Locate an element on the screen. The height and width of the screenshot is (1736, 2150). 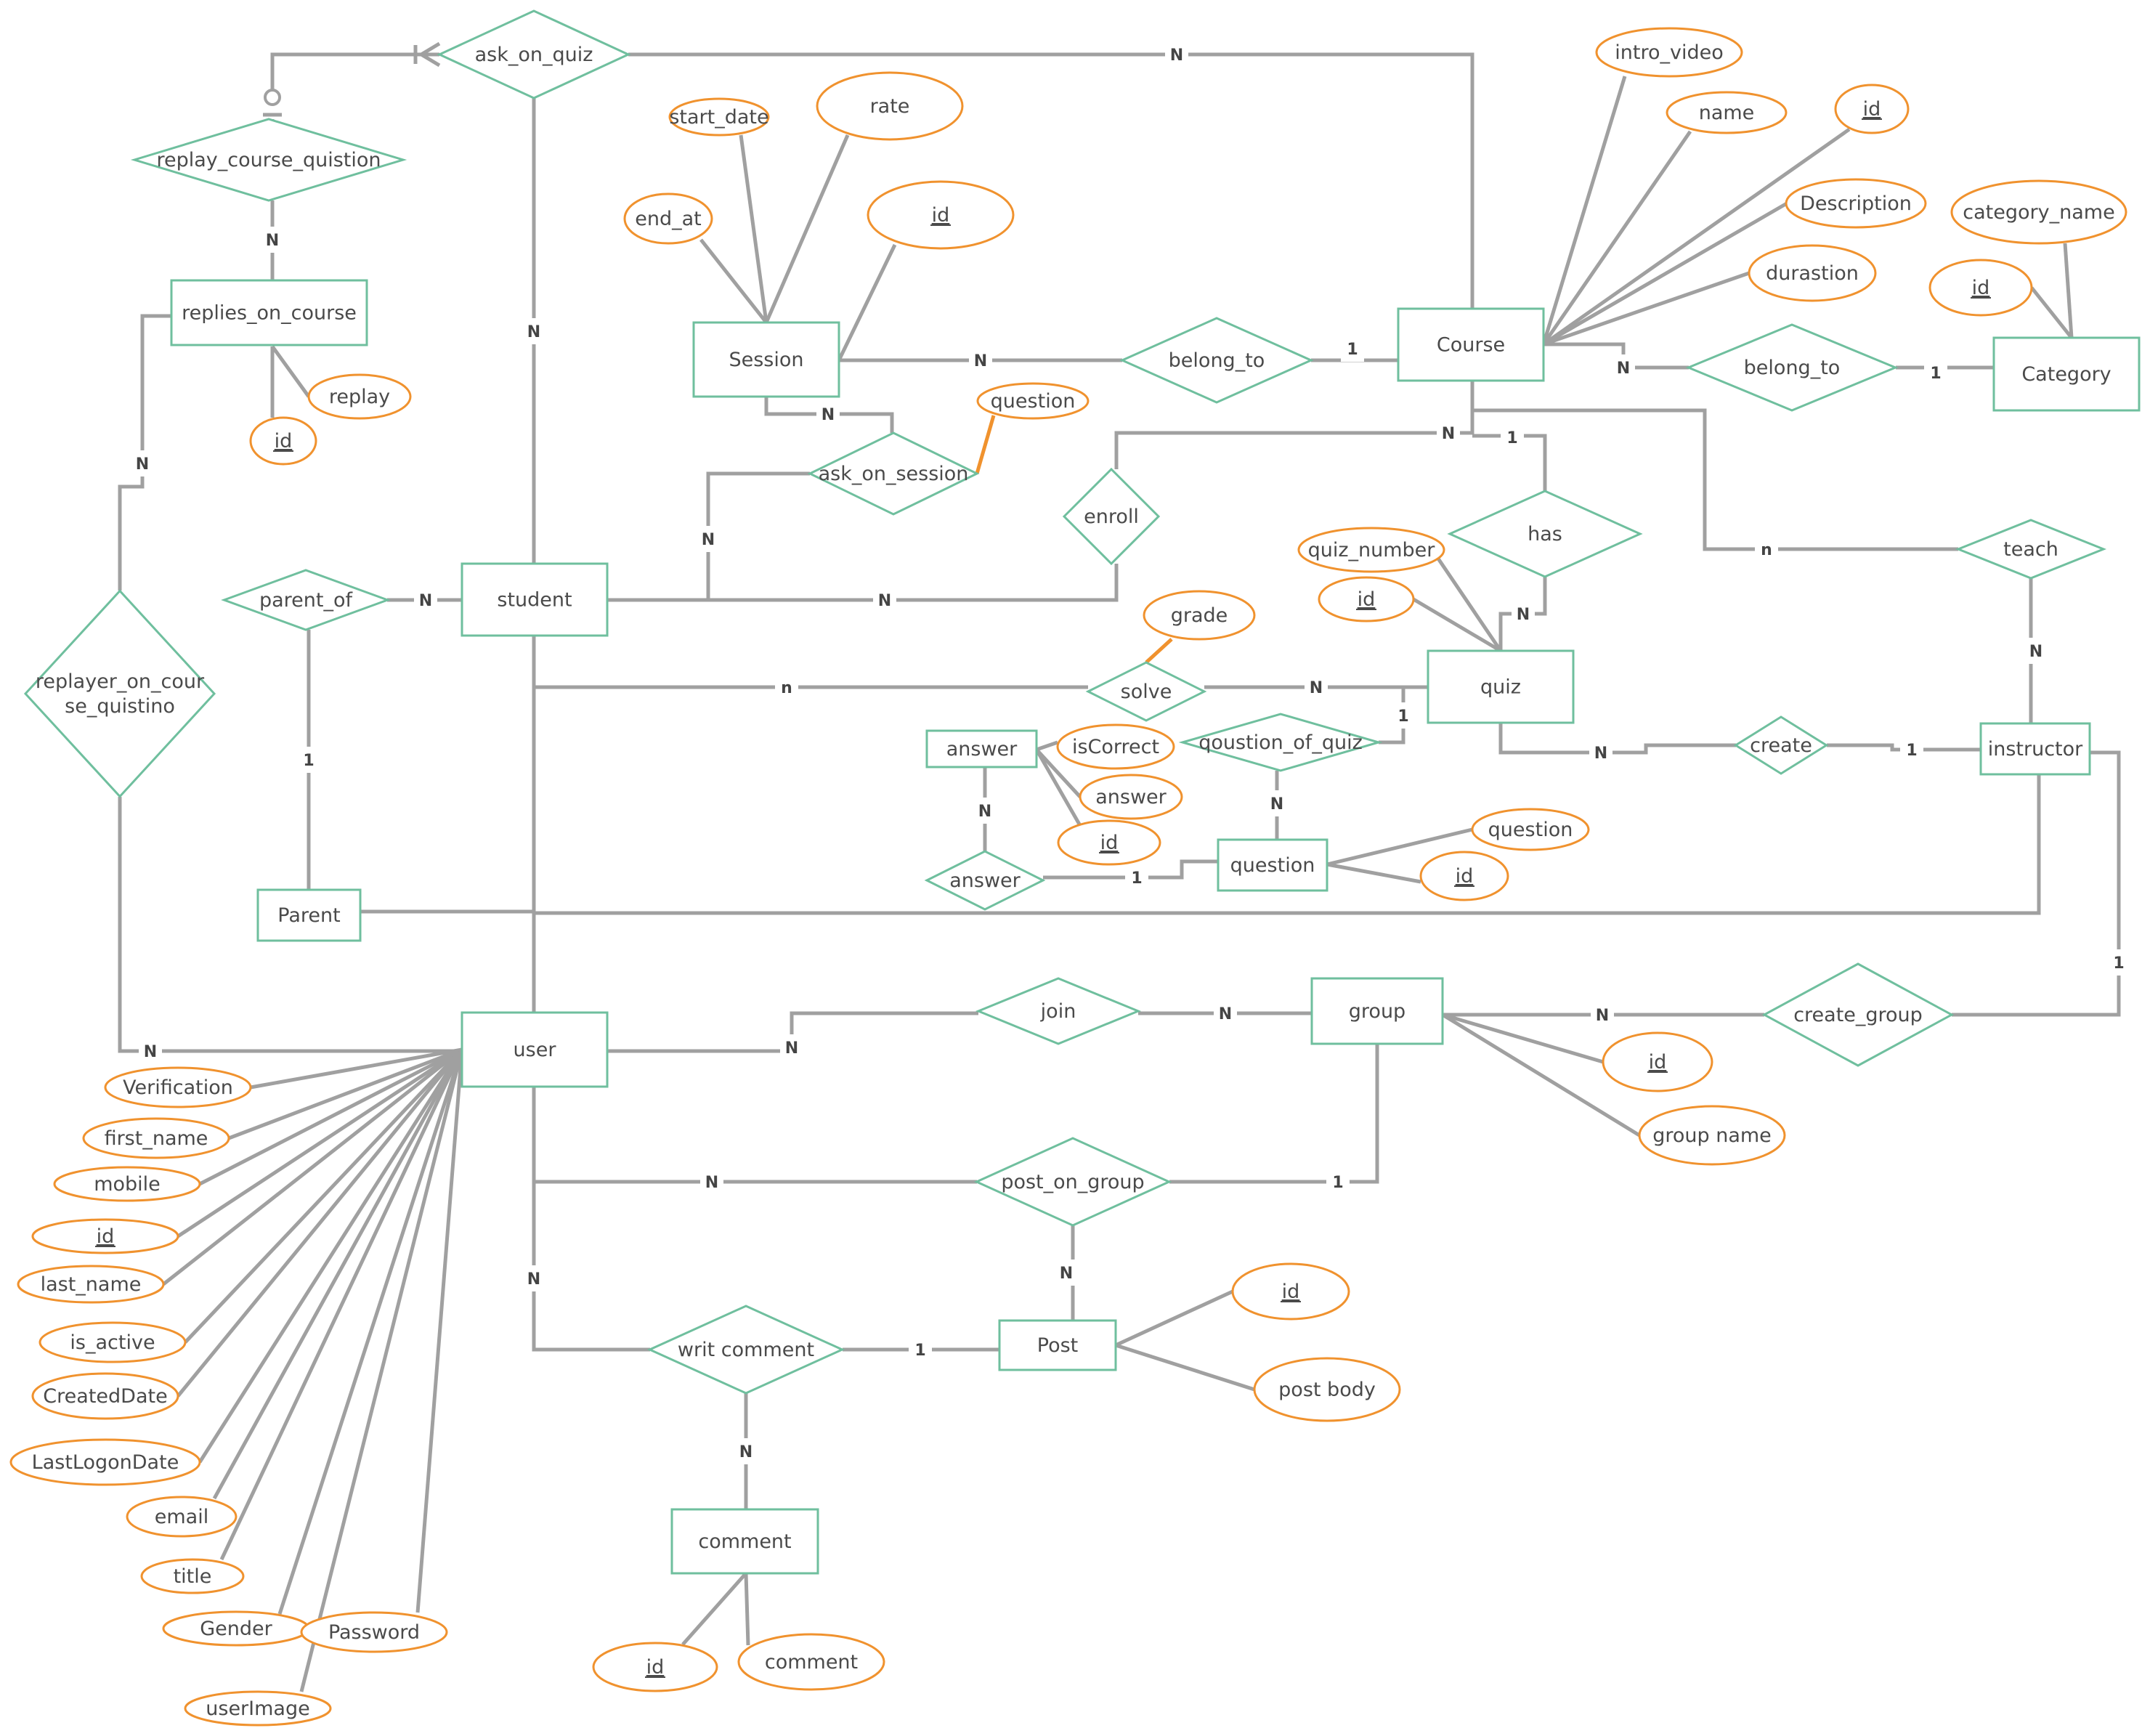
attribute-question-question: question is located at coordinates (1531, 829).